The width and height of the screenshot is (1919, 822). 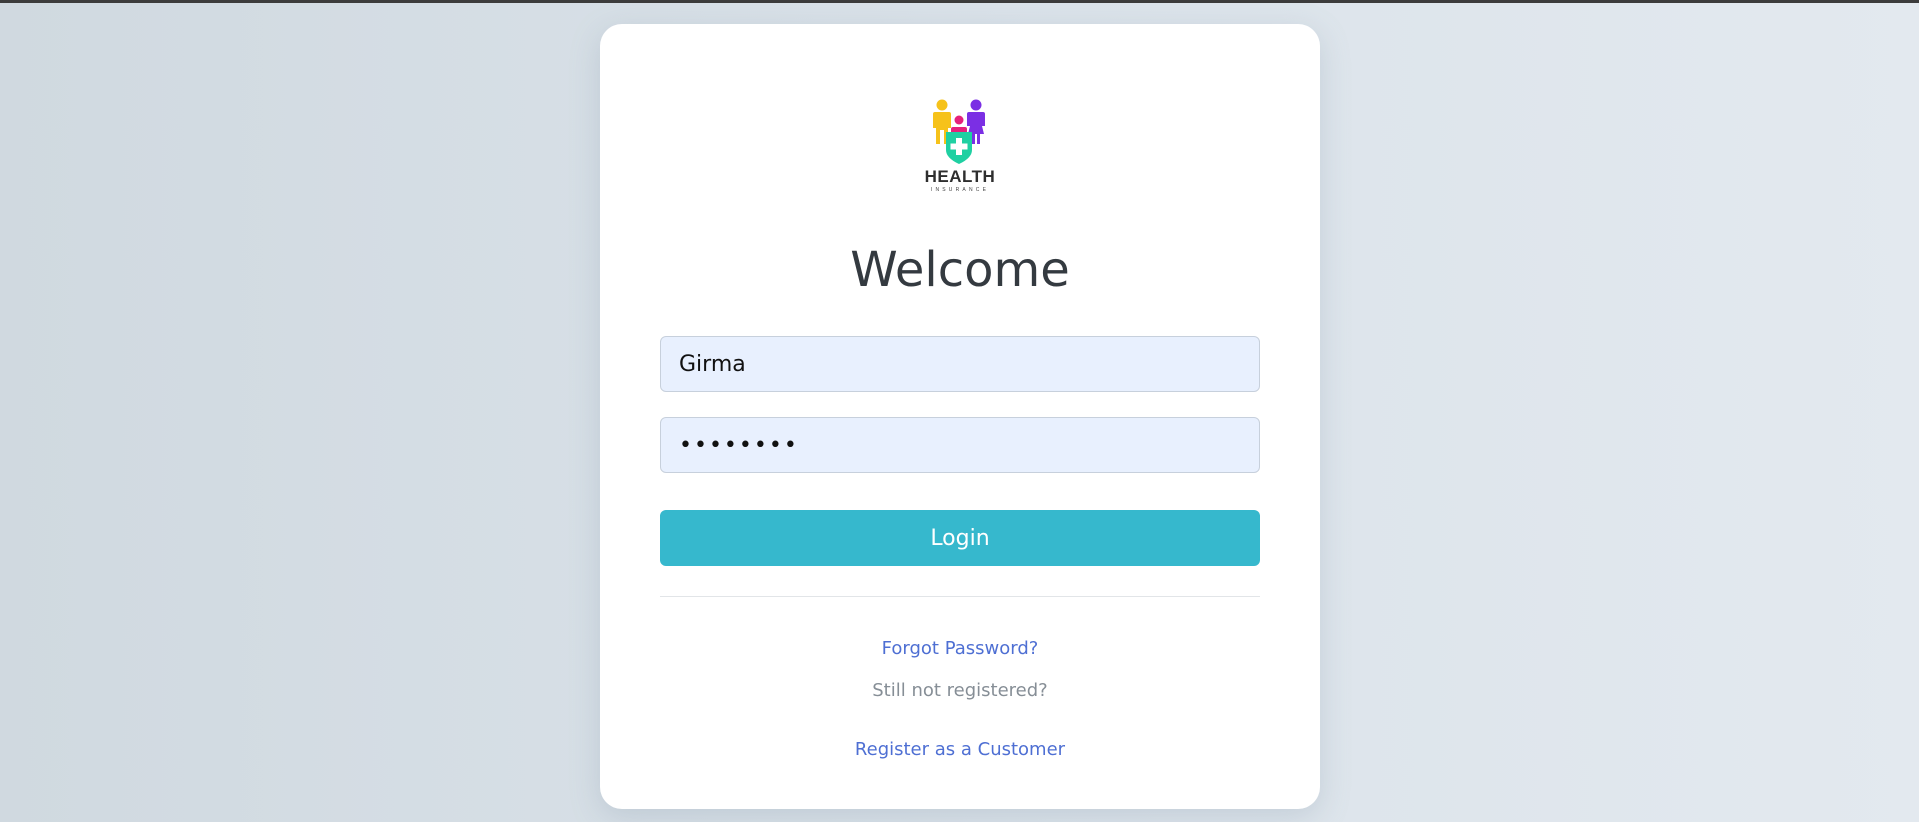 I want to click on username-input, so click(x=960, y=364).